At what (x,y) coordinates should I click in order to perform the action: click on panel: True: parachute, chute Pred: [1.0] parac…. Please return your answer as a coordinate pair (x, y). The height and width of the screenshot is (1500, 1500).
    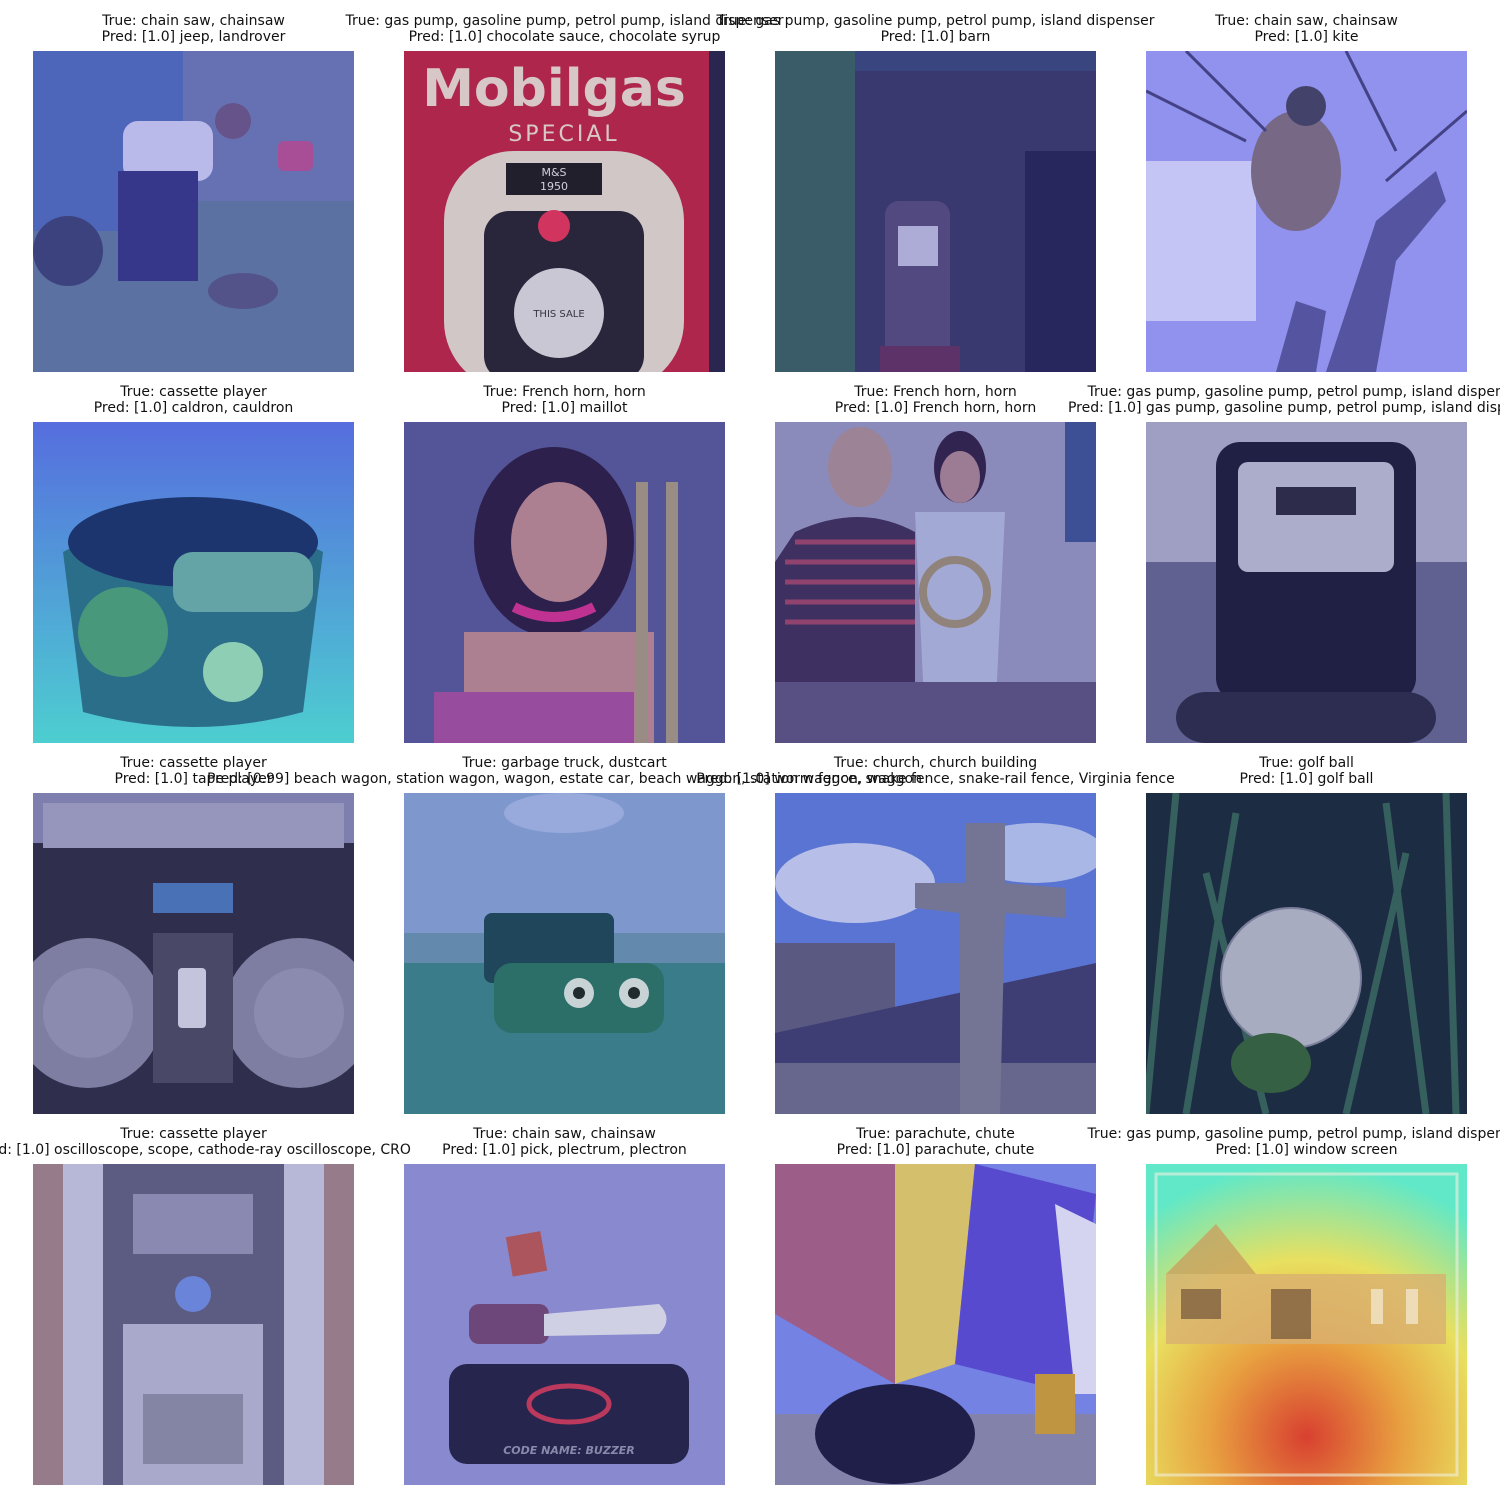
    Looking at the image, I should click on (935, 1305).